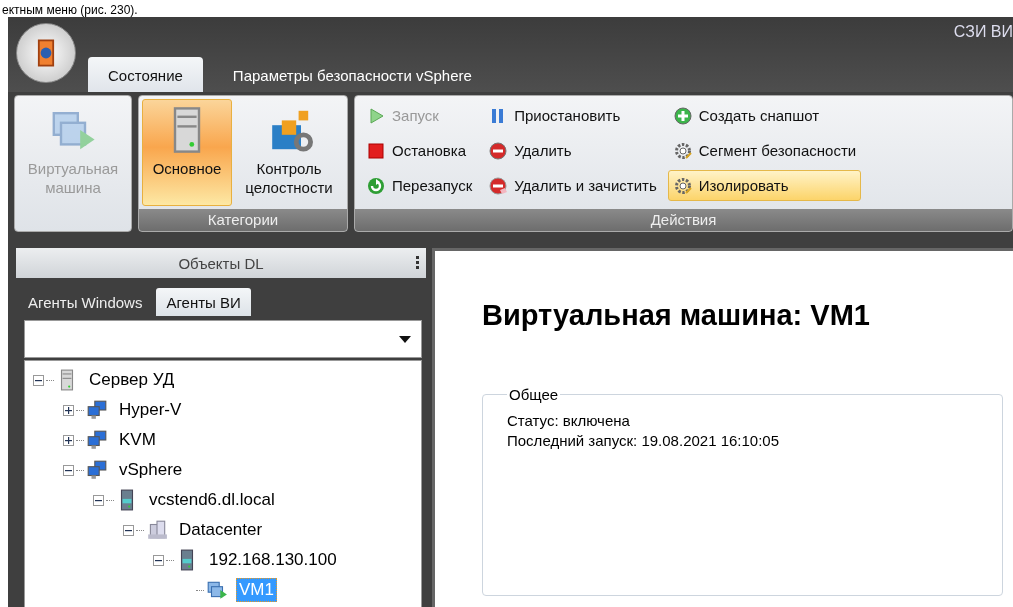  What do you see at coordinates (683, 220) in the screenshot?
I see `group-label: Действия` at bounding box center [683, 220].